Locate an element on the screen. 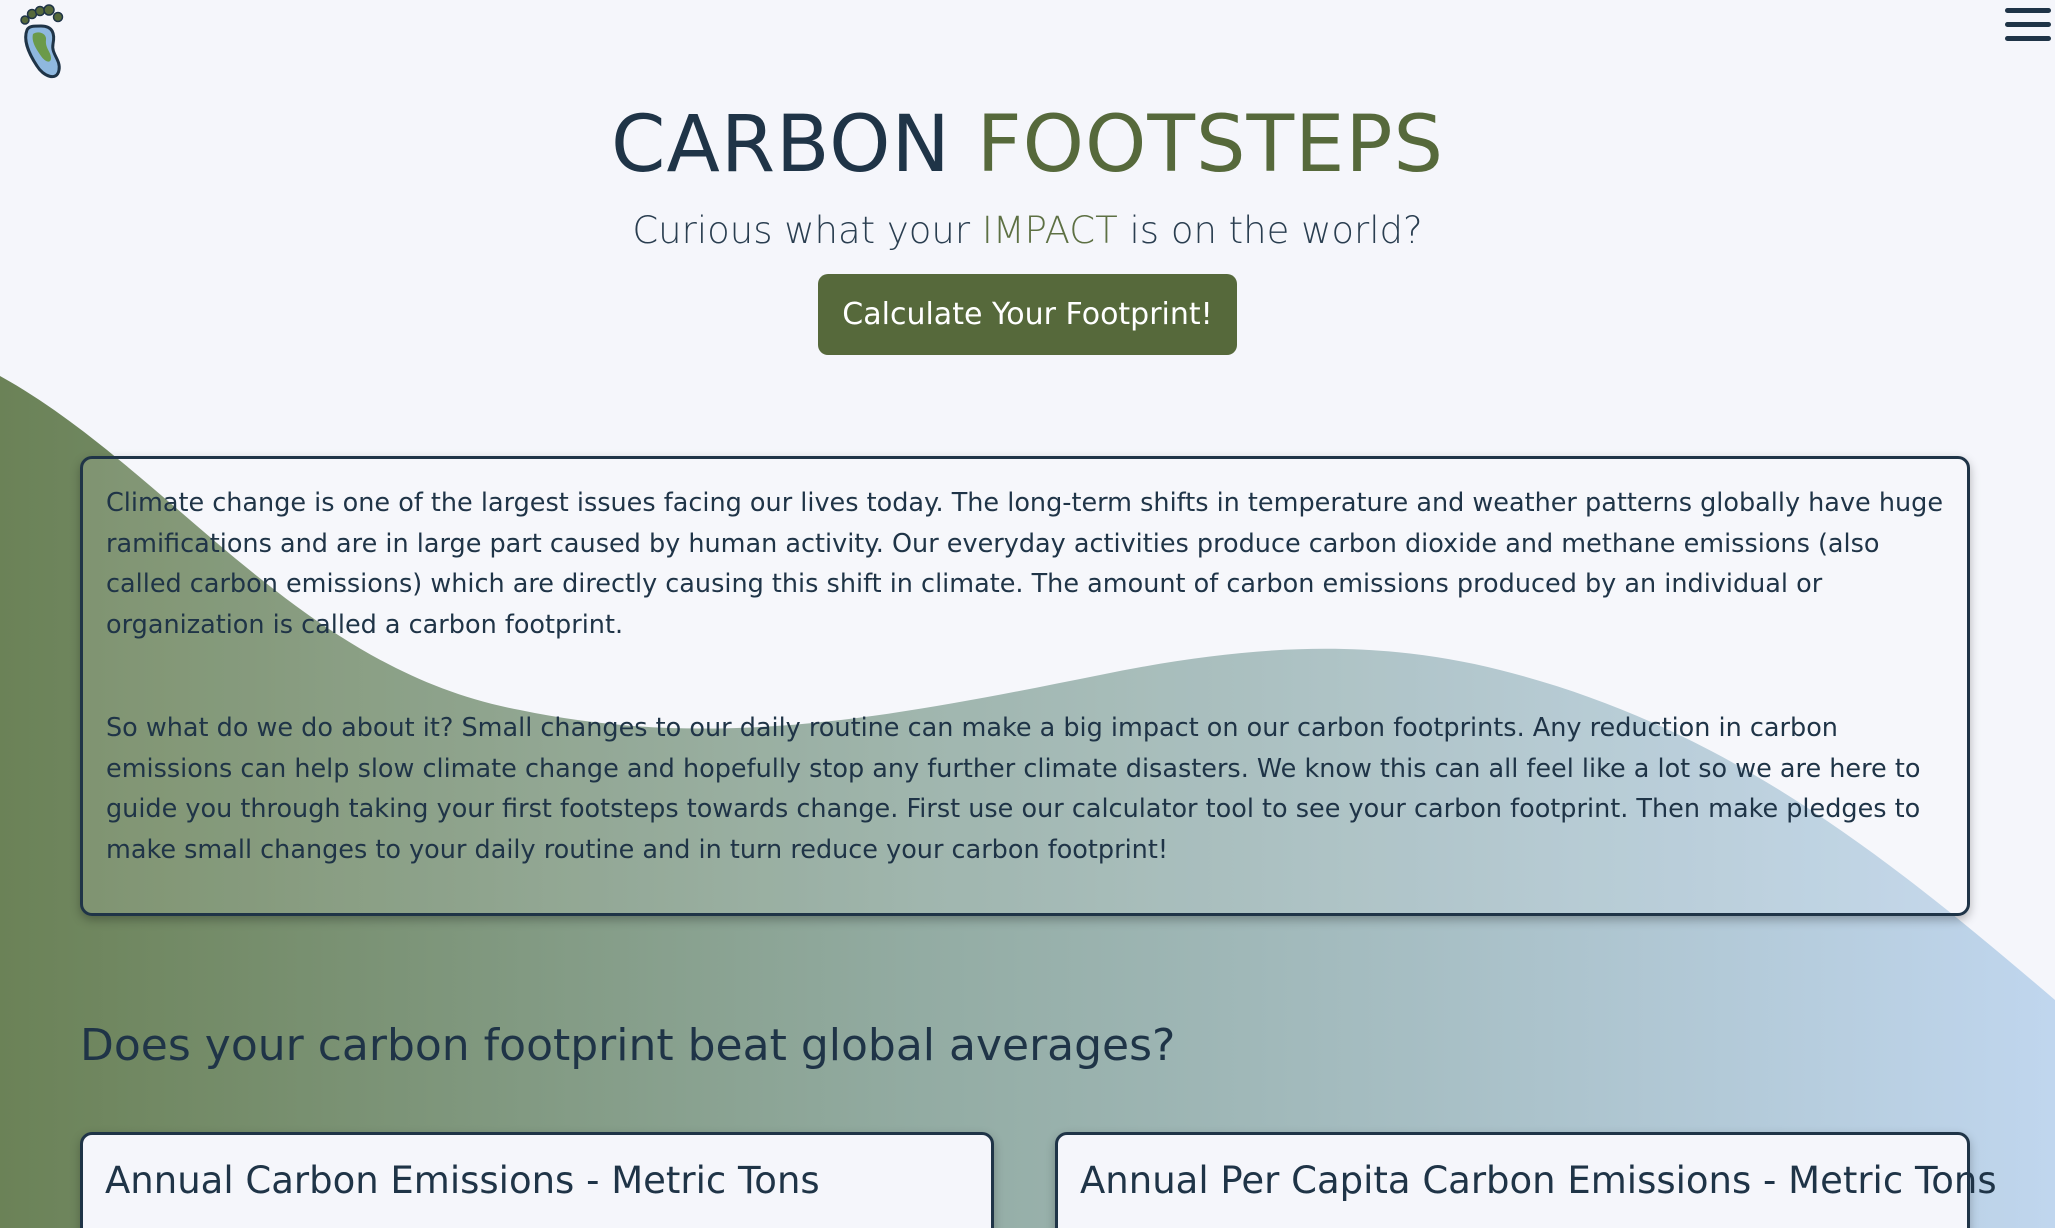  tagline-end: is on the world? is located at coordinates (1270, 230).